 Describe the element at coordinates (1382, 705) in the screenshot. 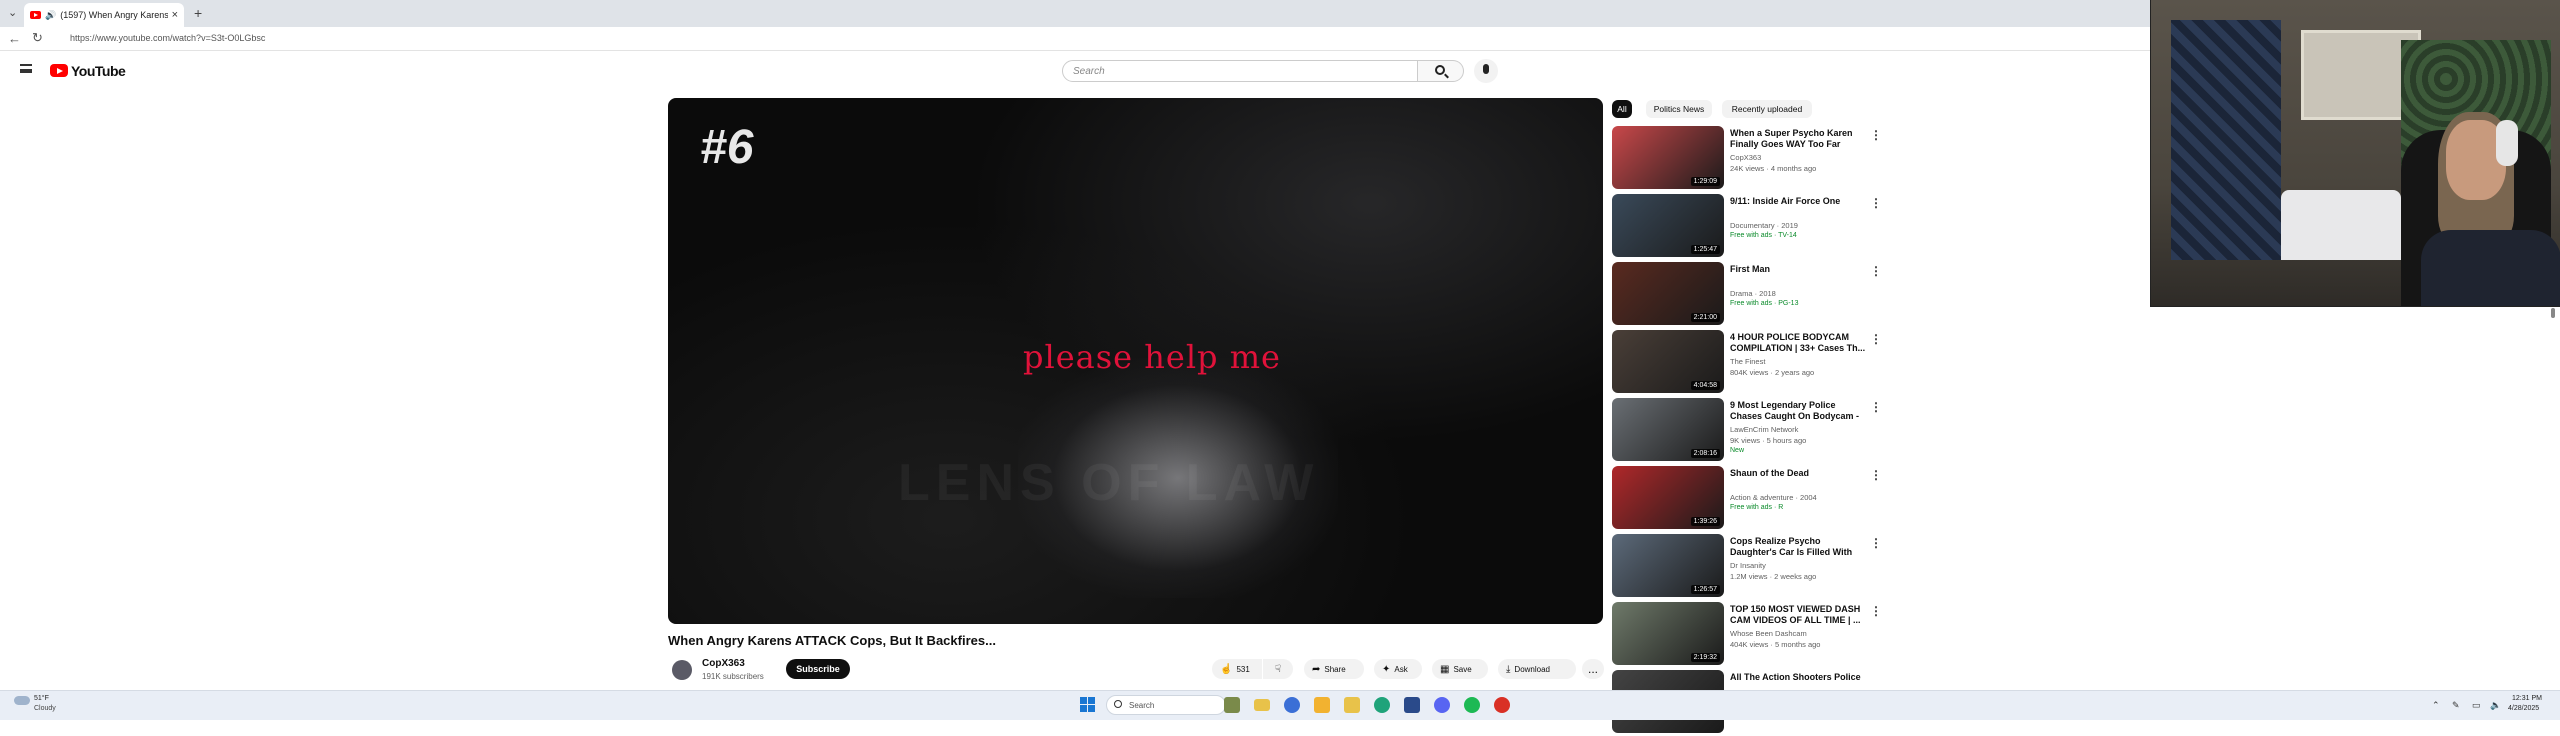

I see `taskbar-edge-icon` at that location.